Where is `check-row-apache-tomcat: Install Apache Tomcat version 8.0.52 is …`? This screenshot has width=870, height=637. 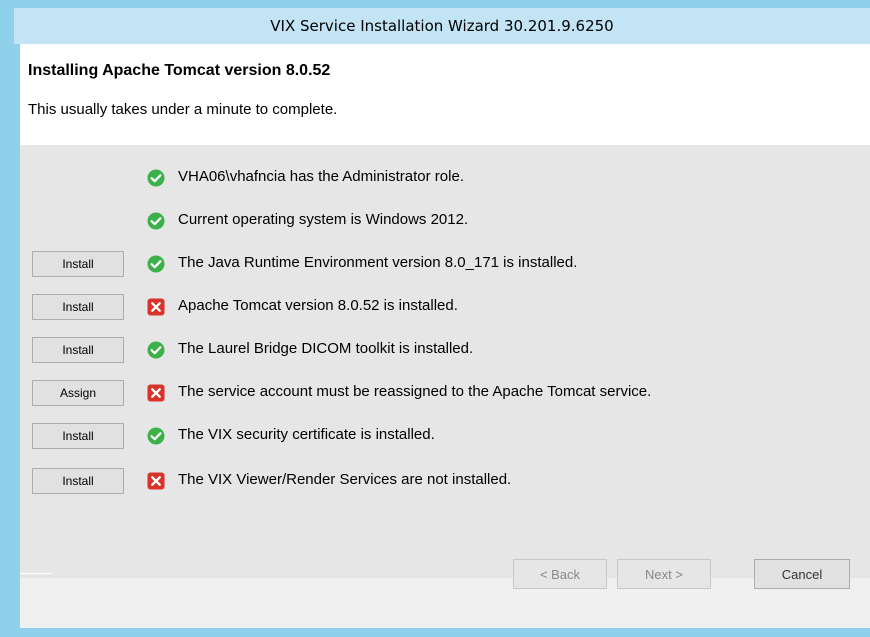
check-row-apache-tomcat: Install Apache Tomcat version 8.0.52 is … is located at coordinates (445, 307).